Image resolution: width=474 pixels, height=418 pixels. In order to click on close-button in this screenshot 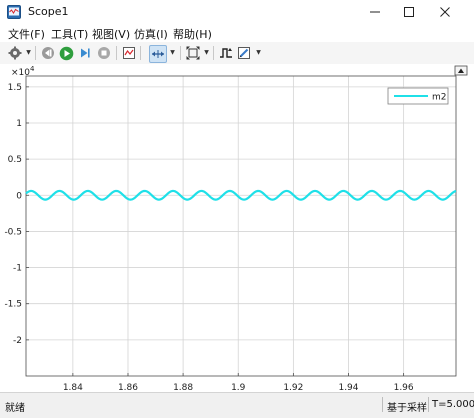, I will do `click(445, 12)`.